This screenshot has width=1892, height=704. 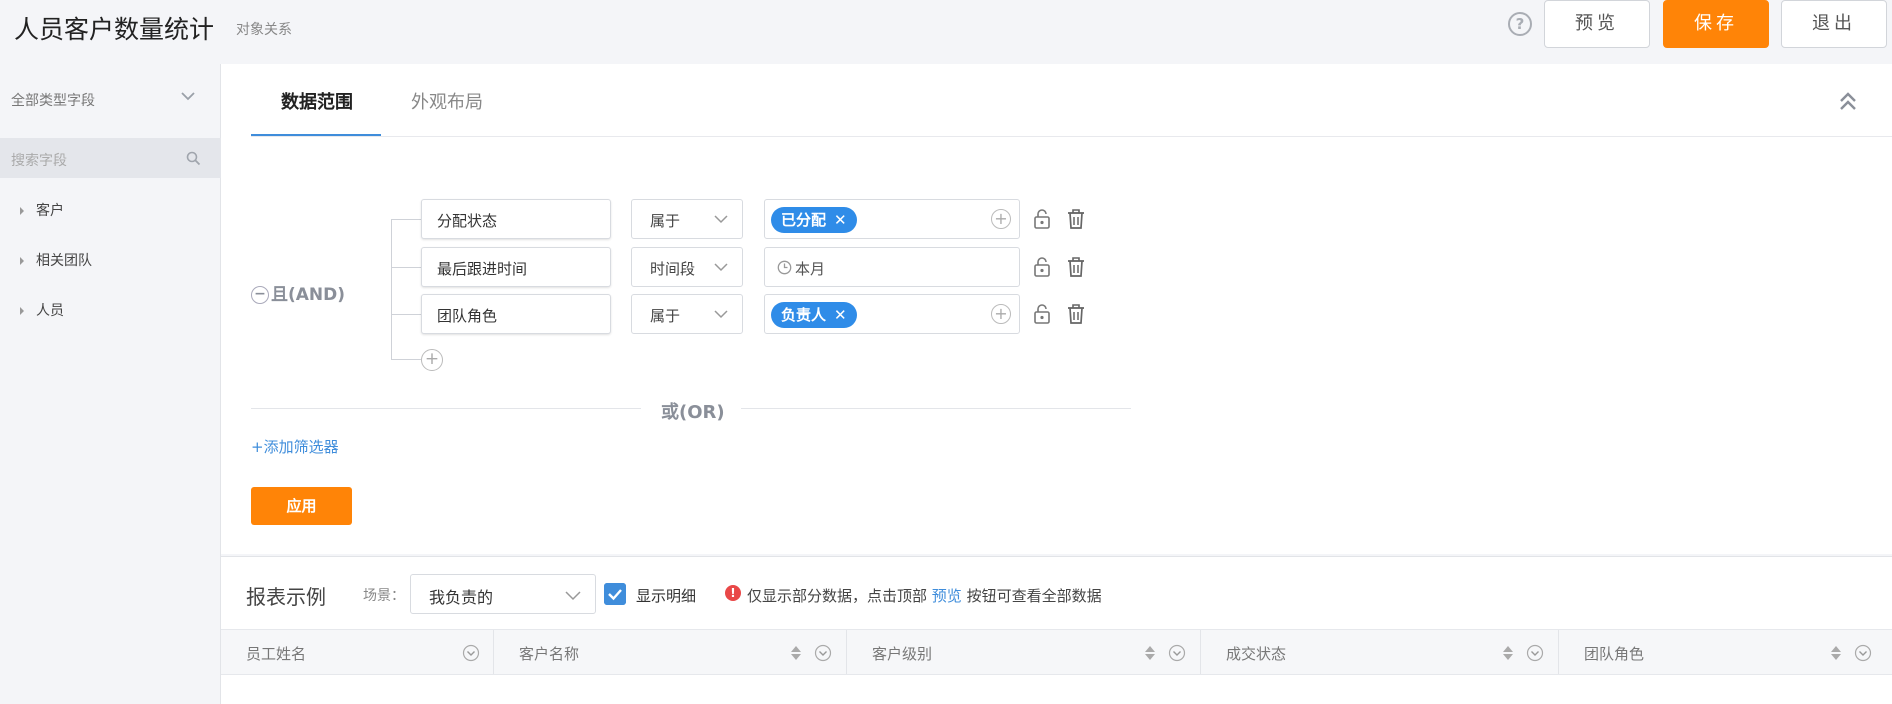 What do you see at coordinates (260, 295) in the screenshot?
I see `minus-circle-icon: −` at bounding box center [260, 295].